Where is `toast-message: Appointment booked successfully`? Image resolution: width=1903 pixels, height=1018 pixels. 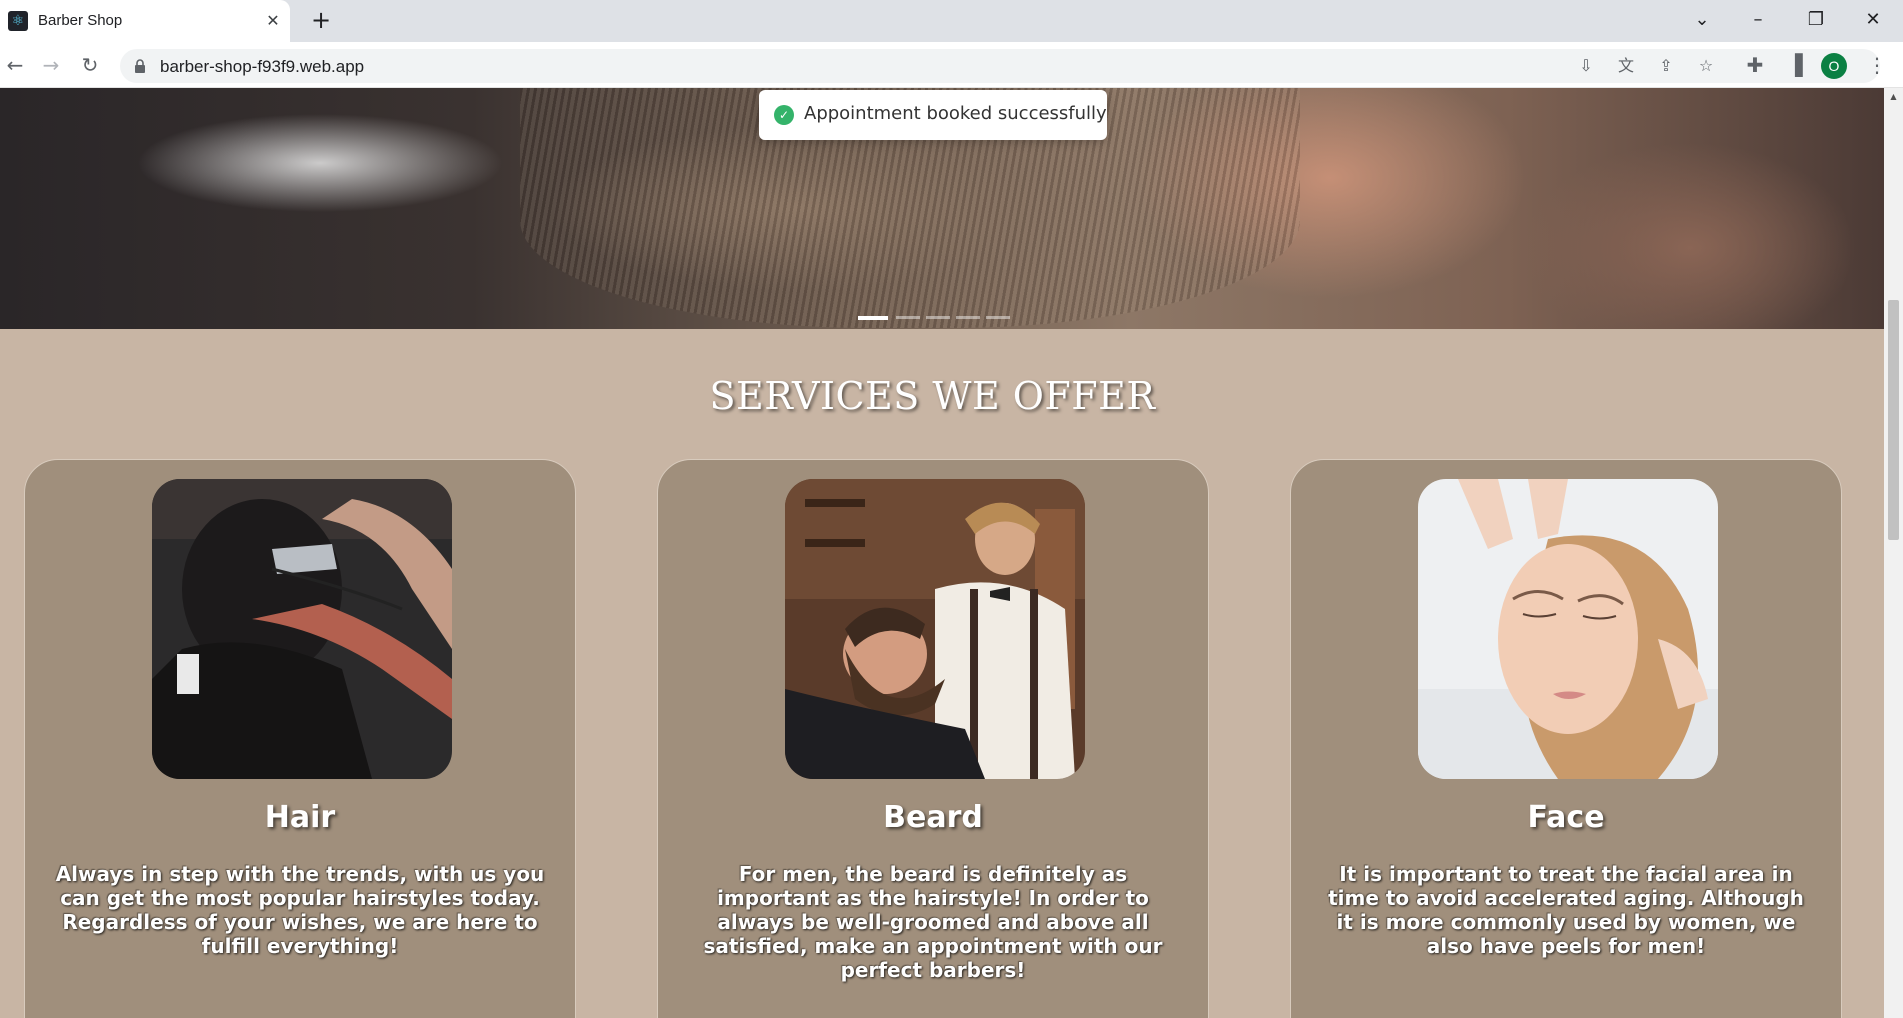
toast-message: Appointment booked successfully is located at coordinates (955, 113).